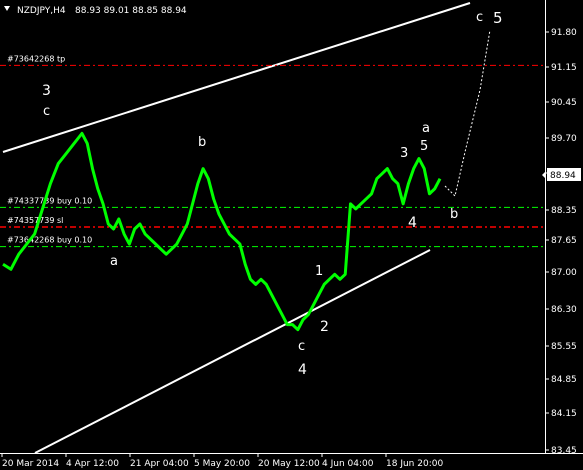 The image size is (583, 470). Describe the element at coordinates (41, 11) in the screenshot. I see `header-symbol: NZDJPY,H4` at that location.